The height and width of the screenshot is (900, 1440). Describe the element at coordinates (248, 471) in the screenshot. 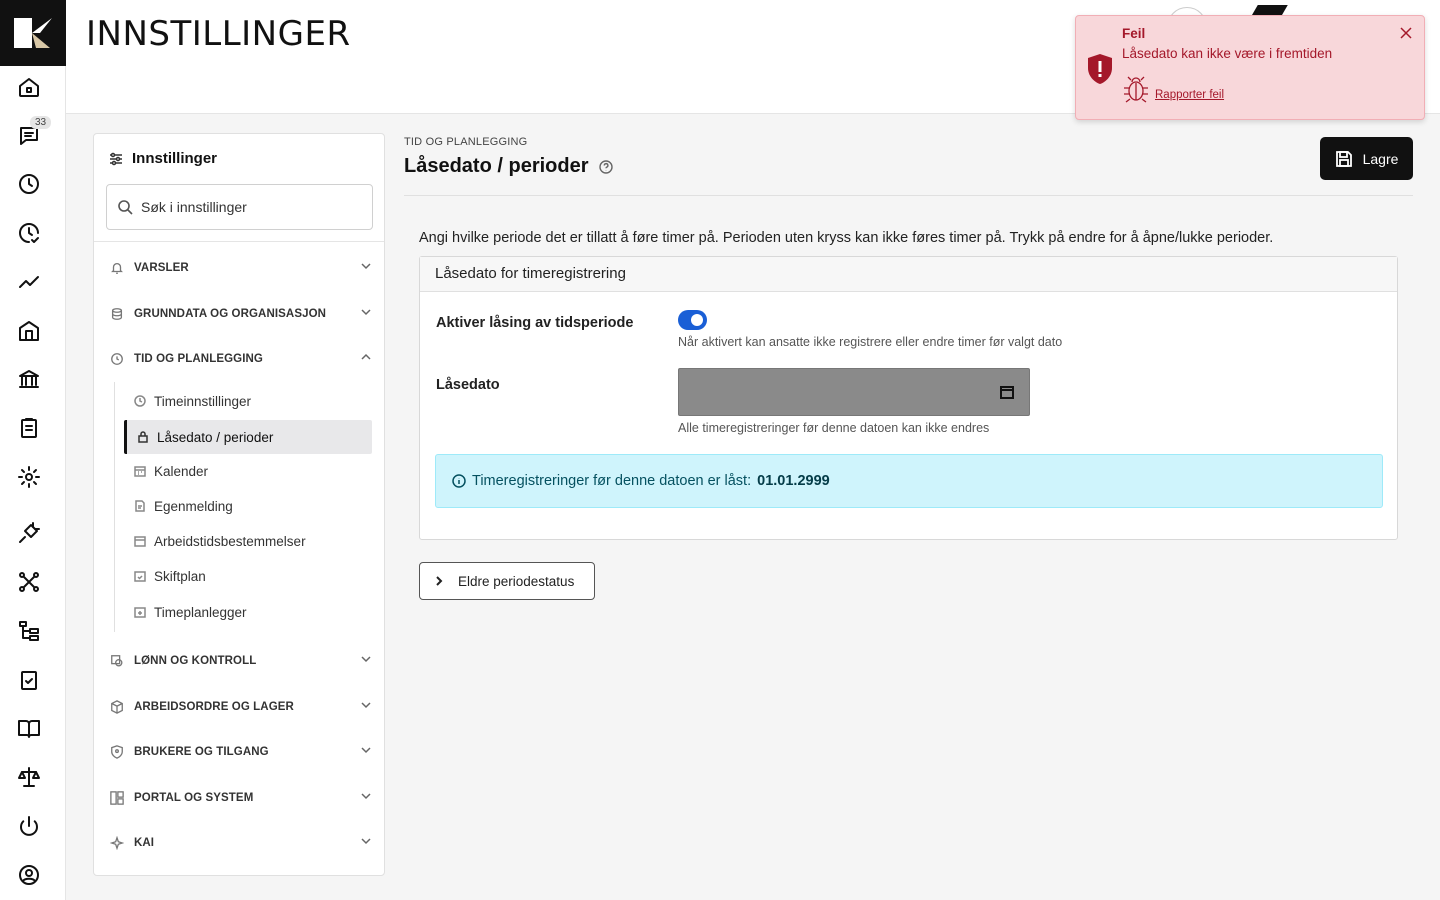

I see `sub-item-kalender: Kalender` at that location.